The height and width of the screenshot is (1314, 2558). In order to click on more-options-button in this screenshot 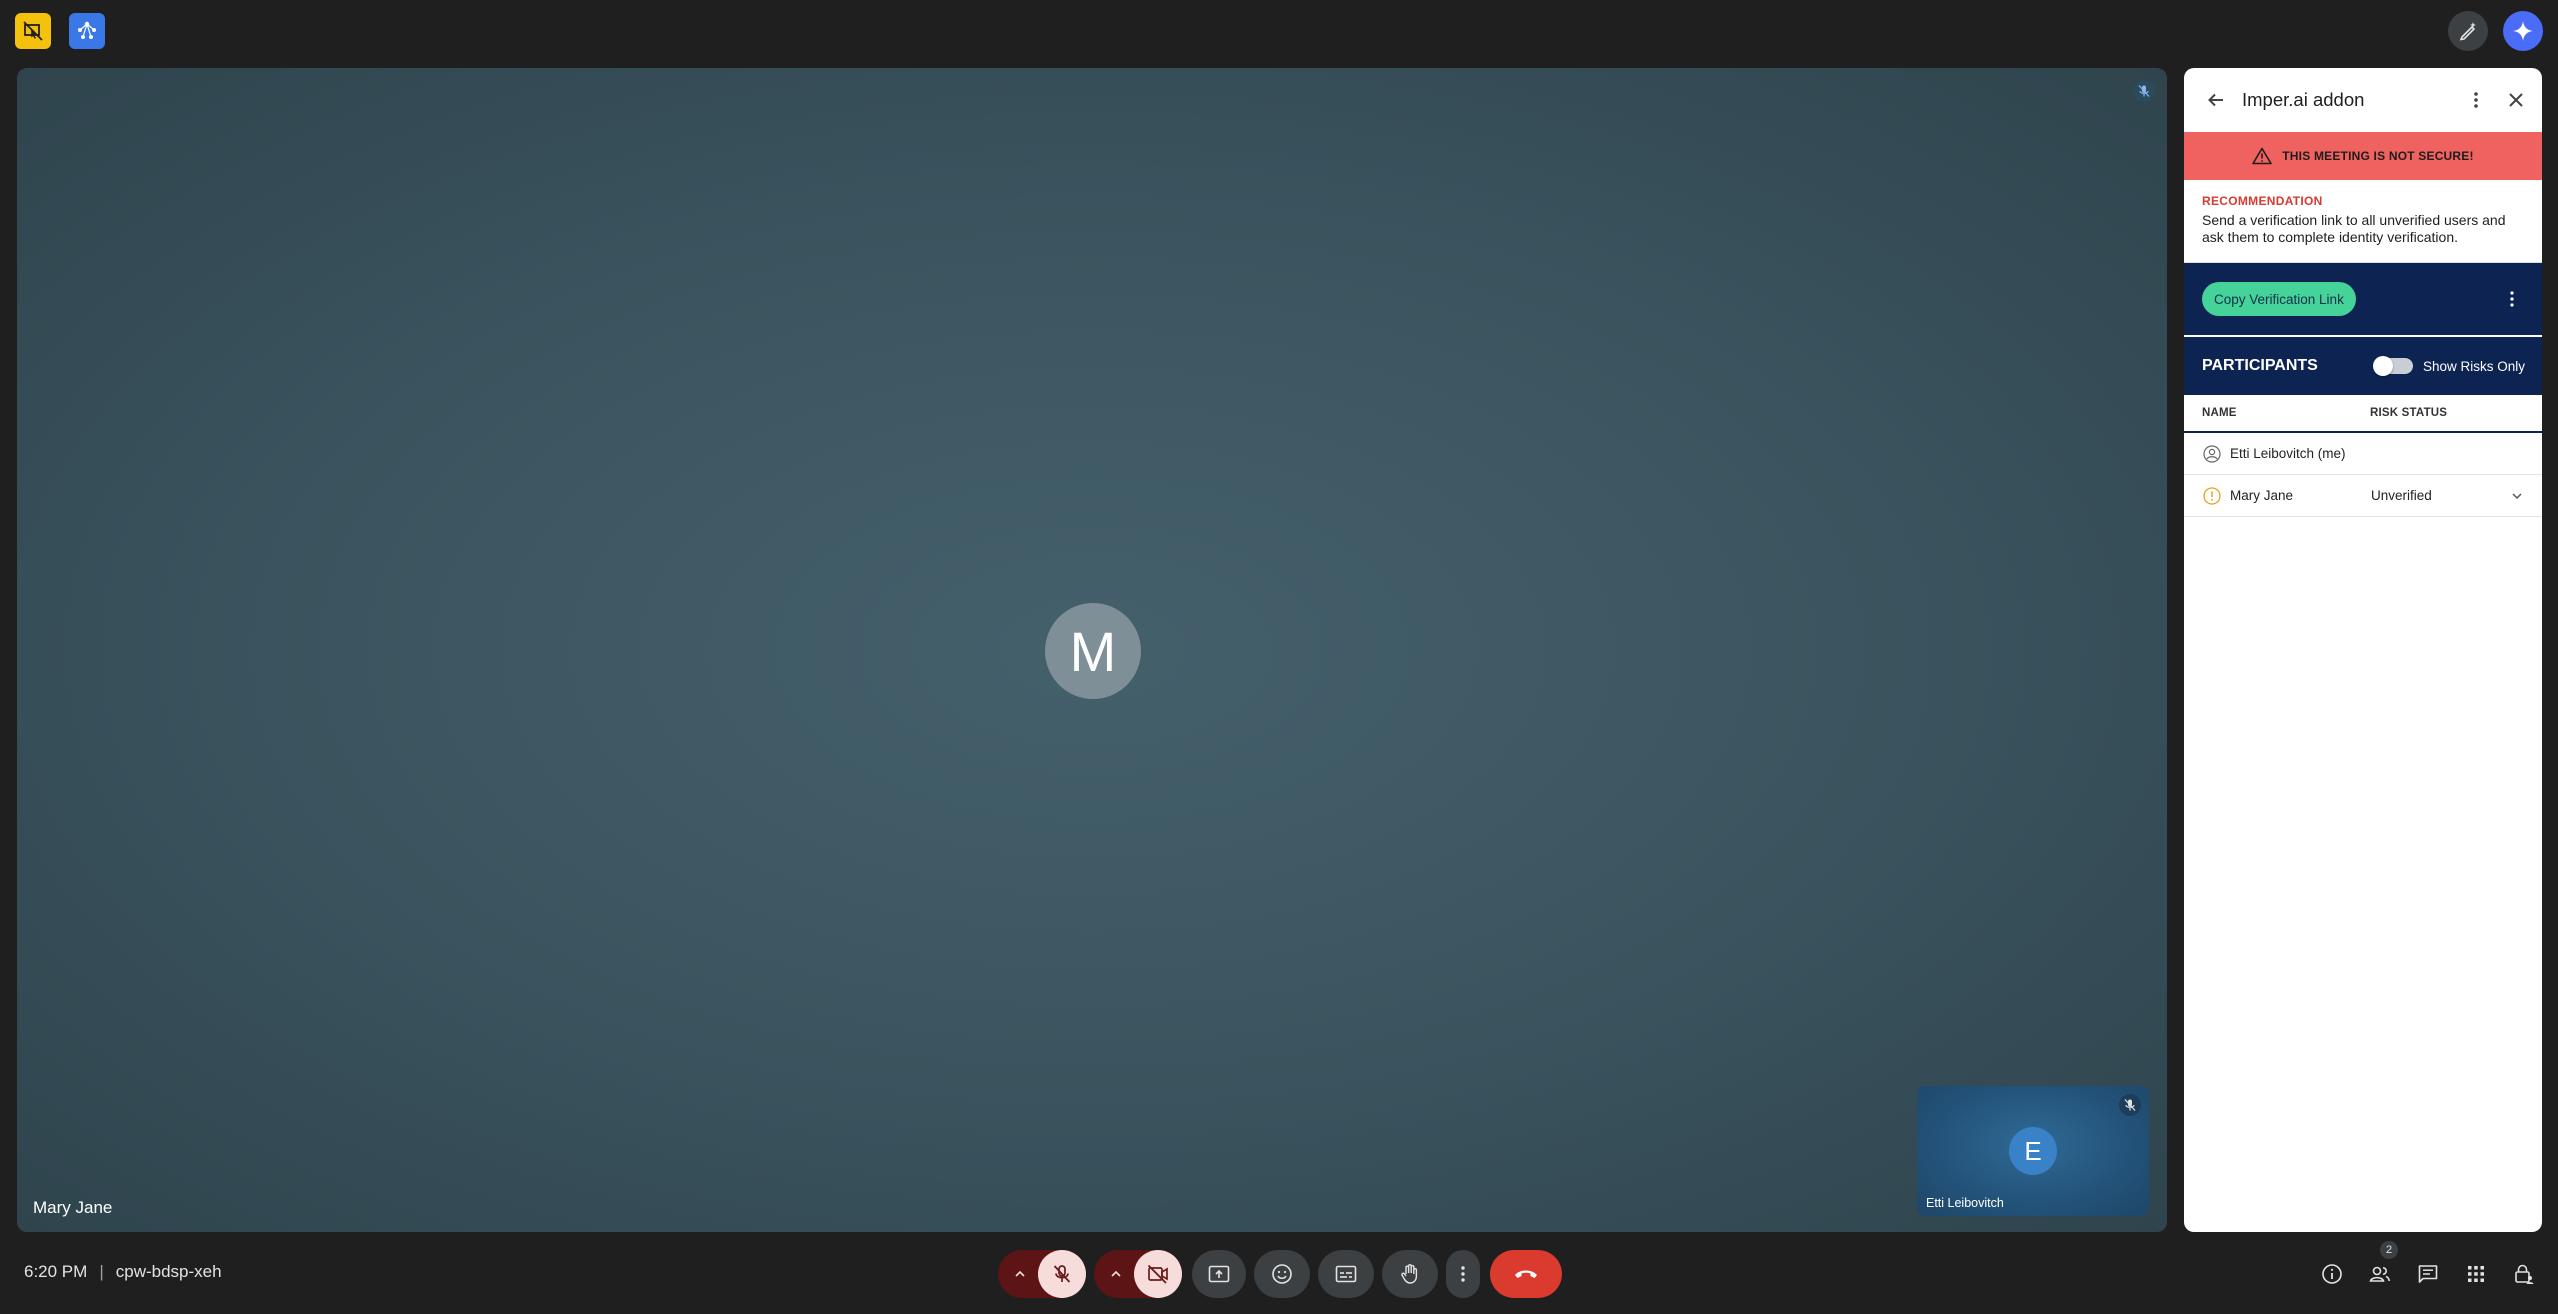, I will do `click(1463, 1274)`.